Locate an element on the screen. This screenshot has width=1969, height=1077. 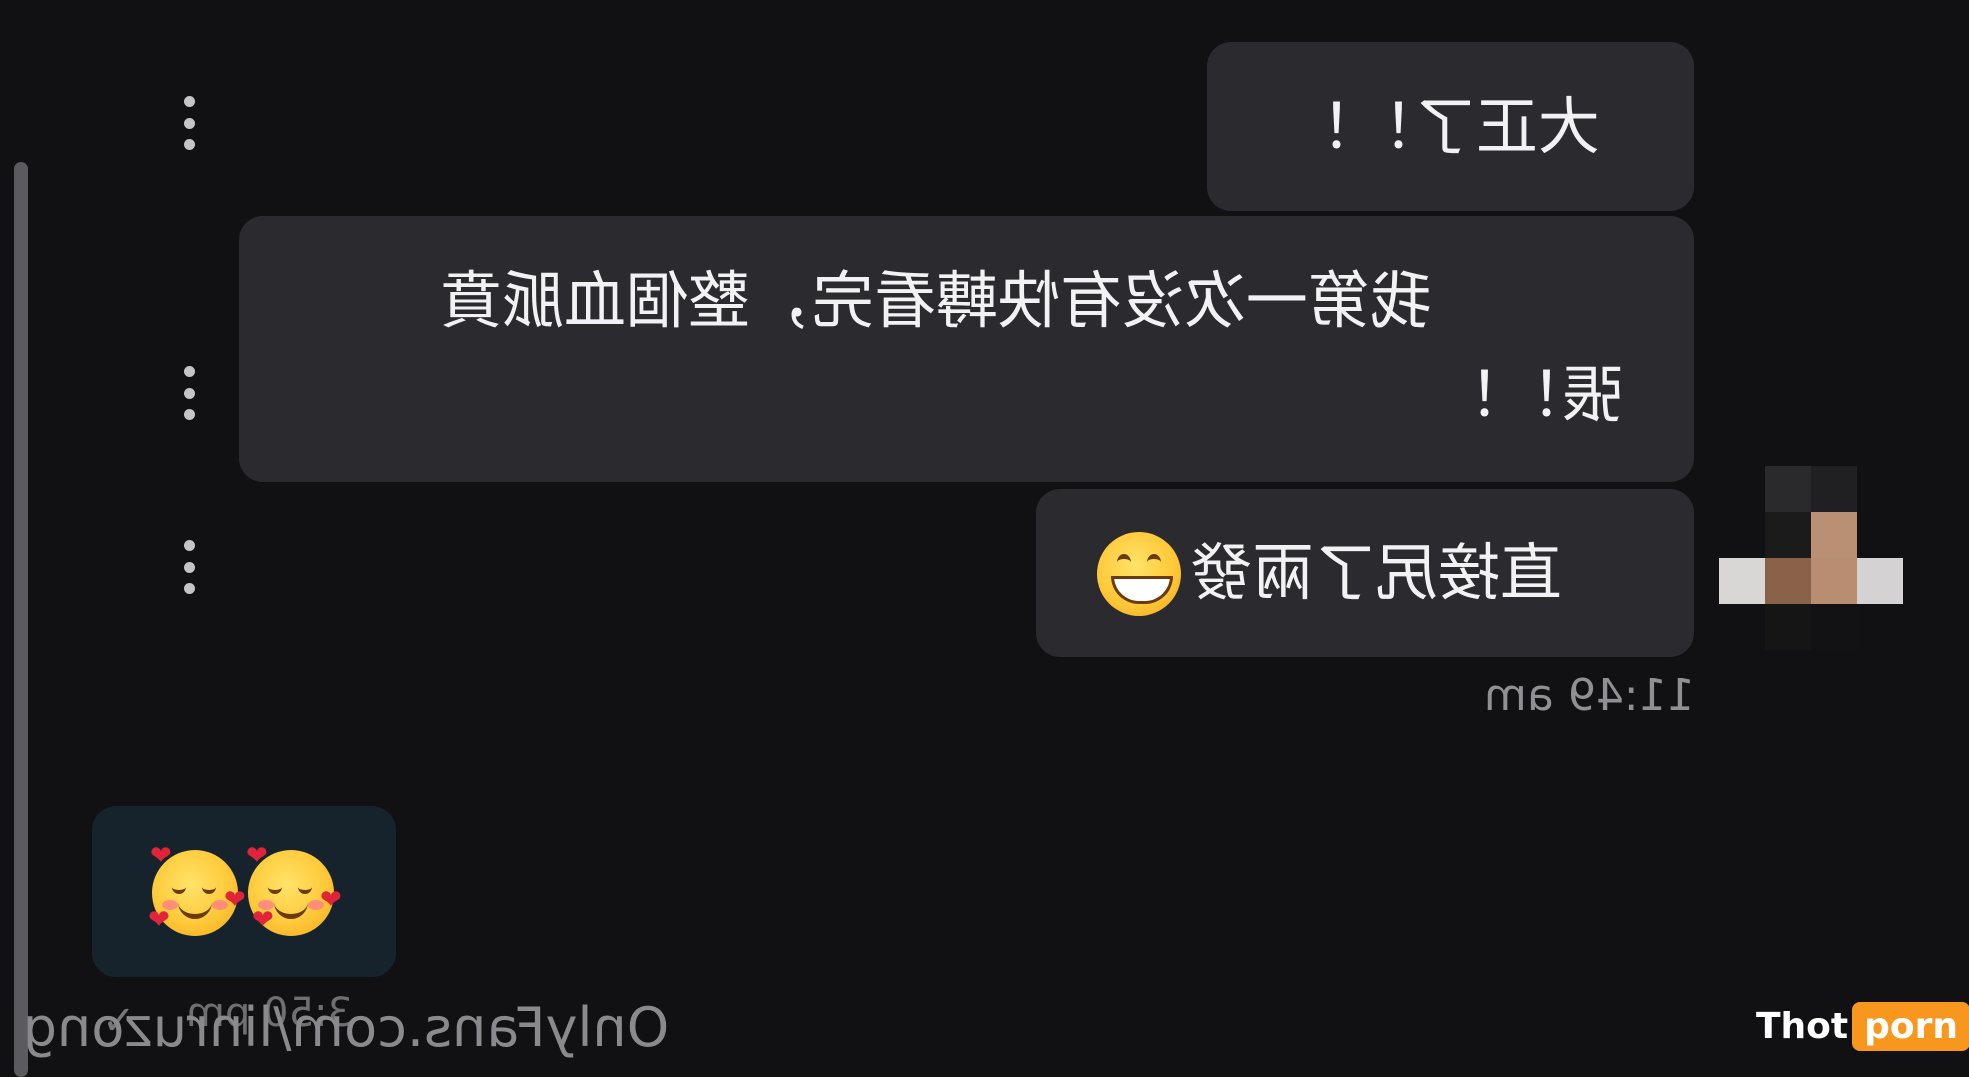
message-timestamp: 11:49 am is located at coordinates (1589, 695).